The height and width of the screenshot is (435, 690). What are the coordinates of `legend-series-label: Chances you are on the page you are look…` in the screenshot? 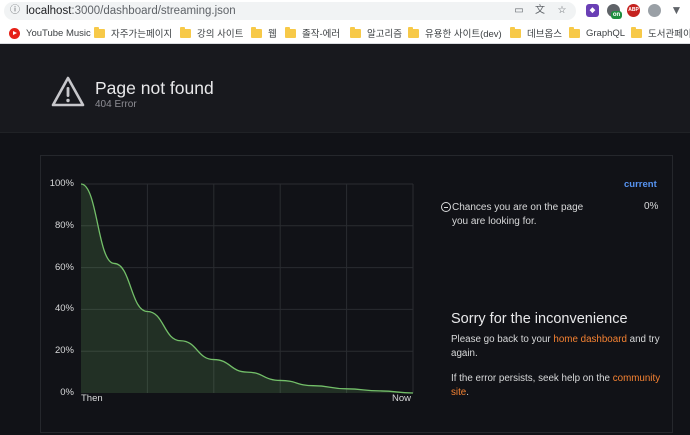 It's located at (527, 215).